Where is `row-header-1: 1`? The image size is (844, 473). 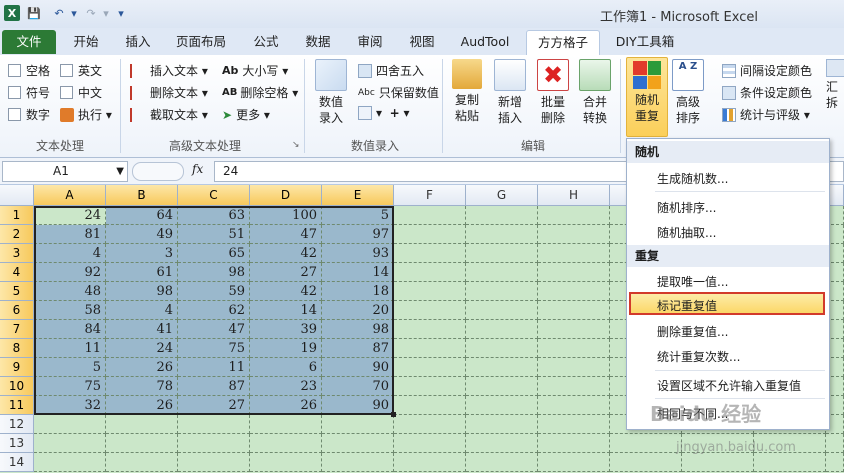
row-header-1: 1 is located at coordinates (17, 215).